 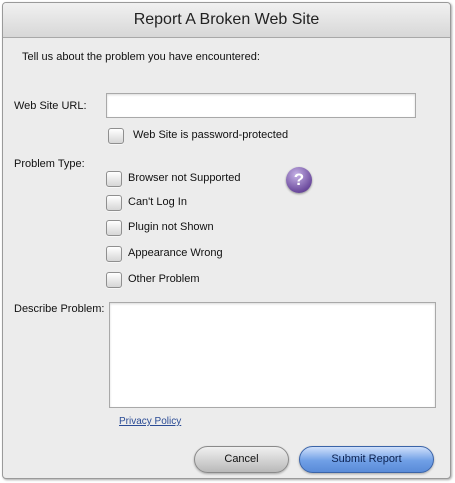 I want to click on describe-problem-label: Describe Problem:, so click(x=59, y=309).